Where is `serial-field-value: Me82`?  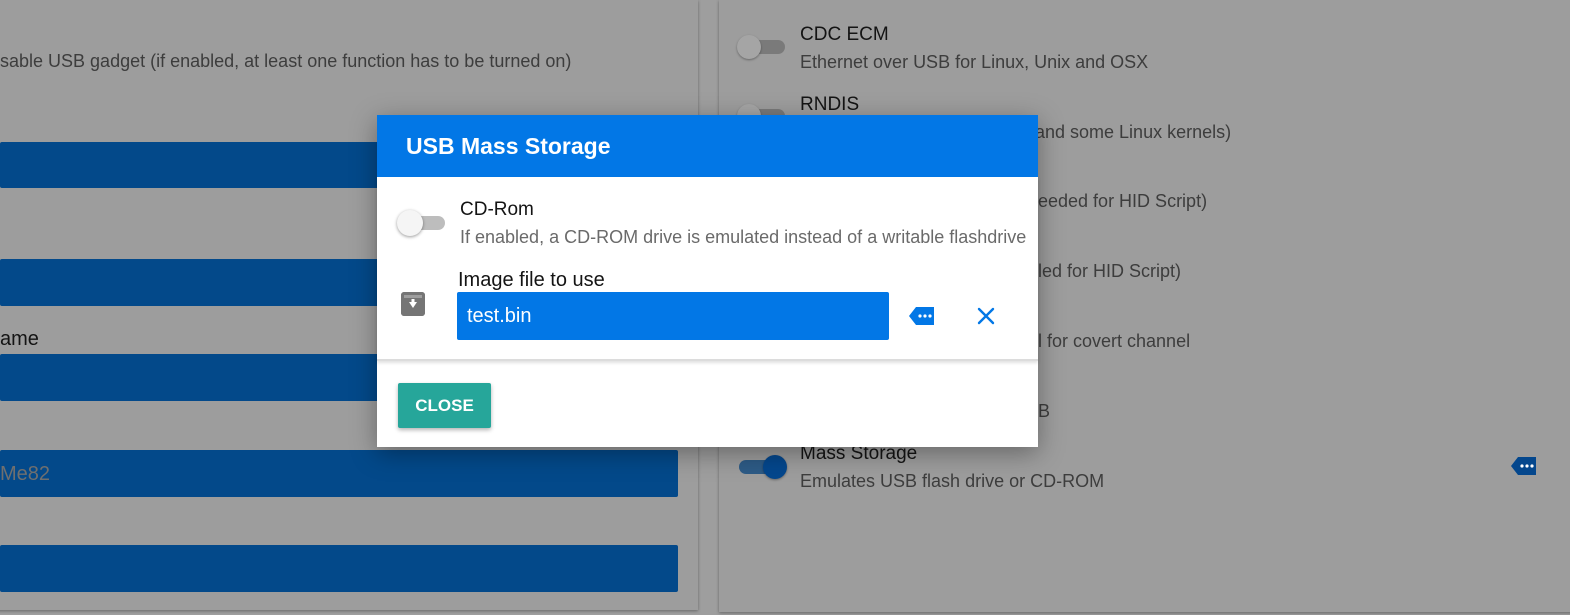
serial-field-value: Me82 is located at coordinates (25, 474).